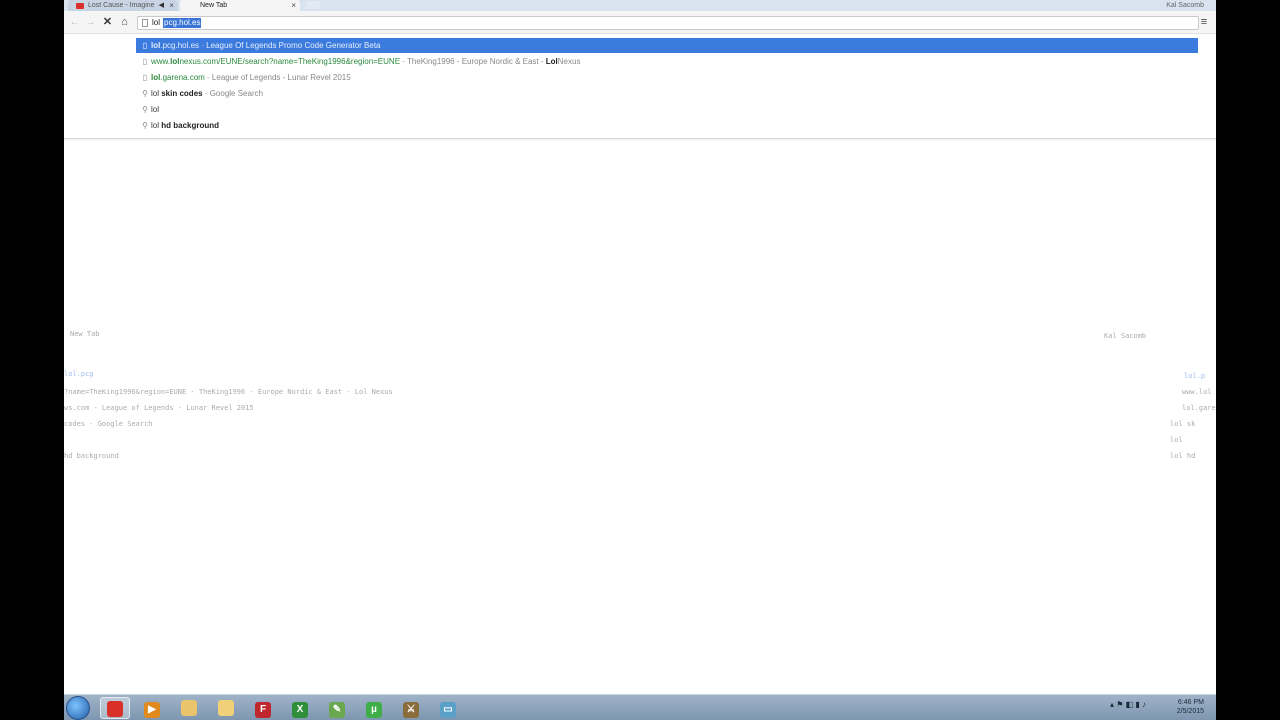 Image resolution: width=1280 pixels, height=720 pixels. I want to click on taskbar-game-client-button: ⚔, so click(411, 708).